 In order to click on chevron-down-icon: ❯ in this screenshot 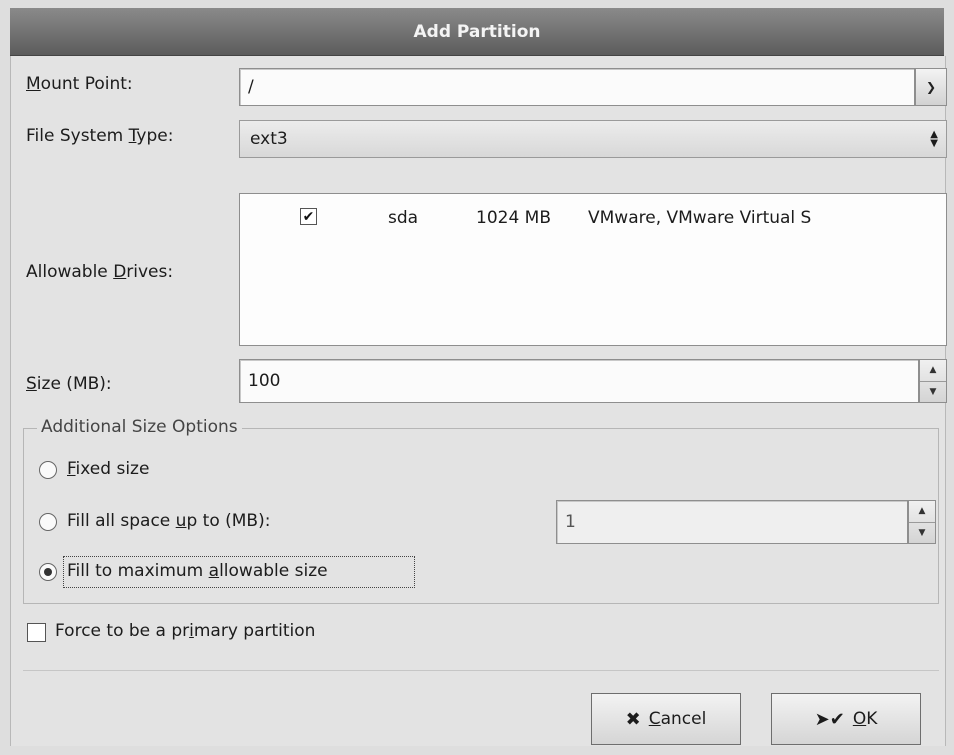, I will do `click(931, 87)`.